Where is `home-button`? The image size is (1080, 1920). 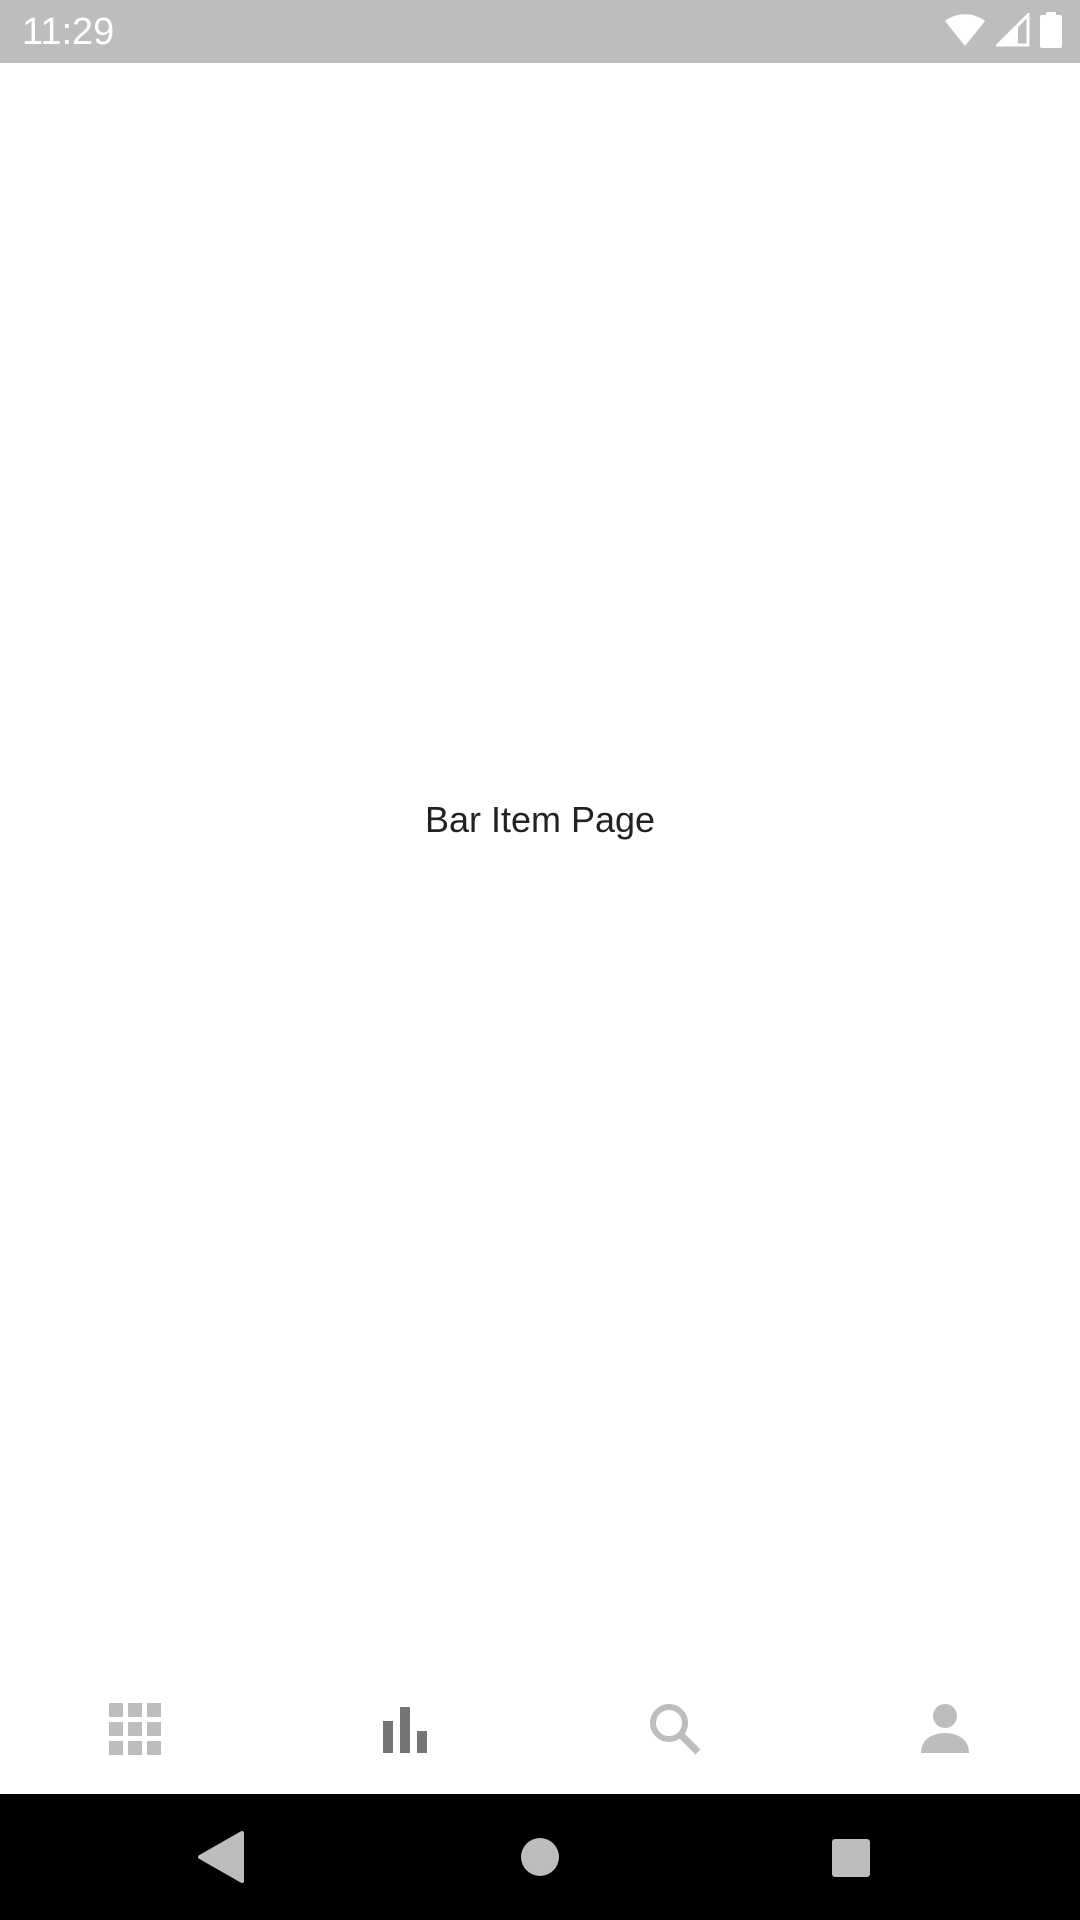 home-button is located at coordinates (540, 1857).